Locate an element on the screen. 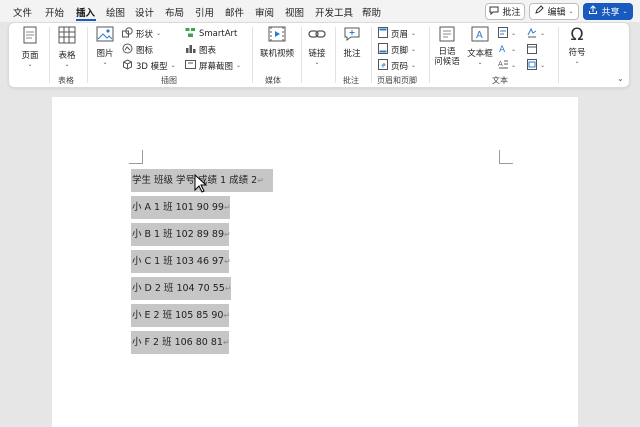 The image size is (640, 427). smartart-button: SmartArt is located at coordinates (211, 34).